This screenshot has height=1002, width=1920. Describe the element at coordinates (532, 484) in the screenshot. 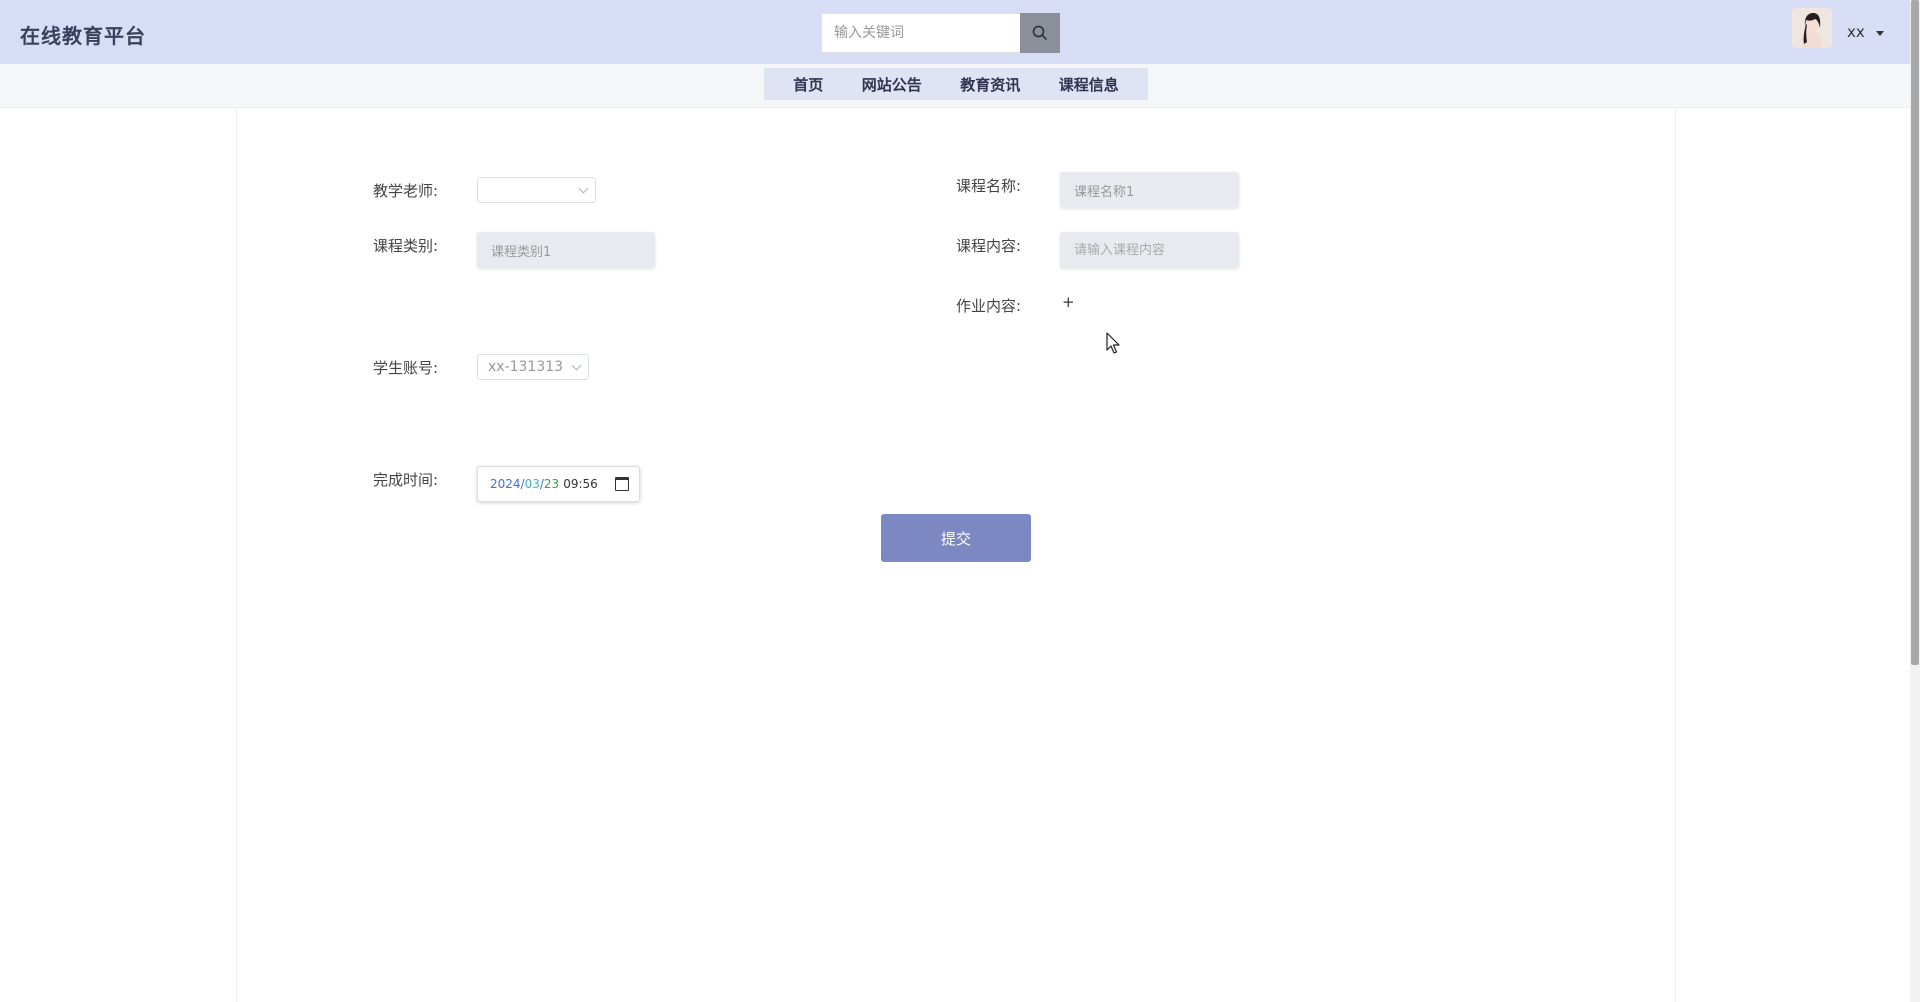

I see `finish-month: 03` at that location.